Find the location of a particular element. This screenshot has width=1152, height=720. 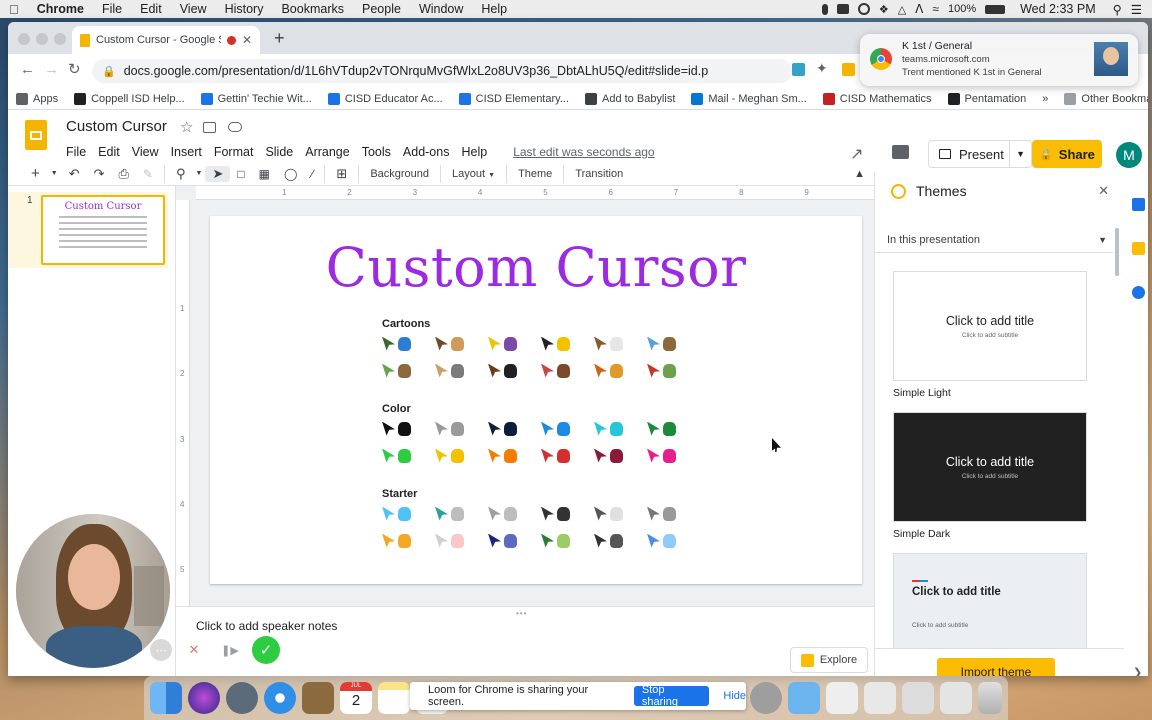

contacts-icon is located at coordinates (318, 698).